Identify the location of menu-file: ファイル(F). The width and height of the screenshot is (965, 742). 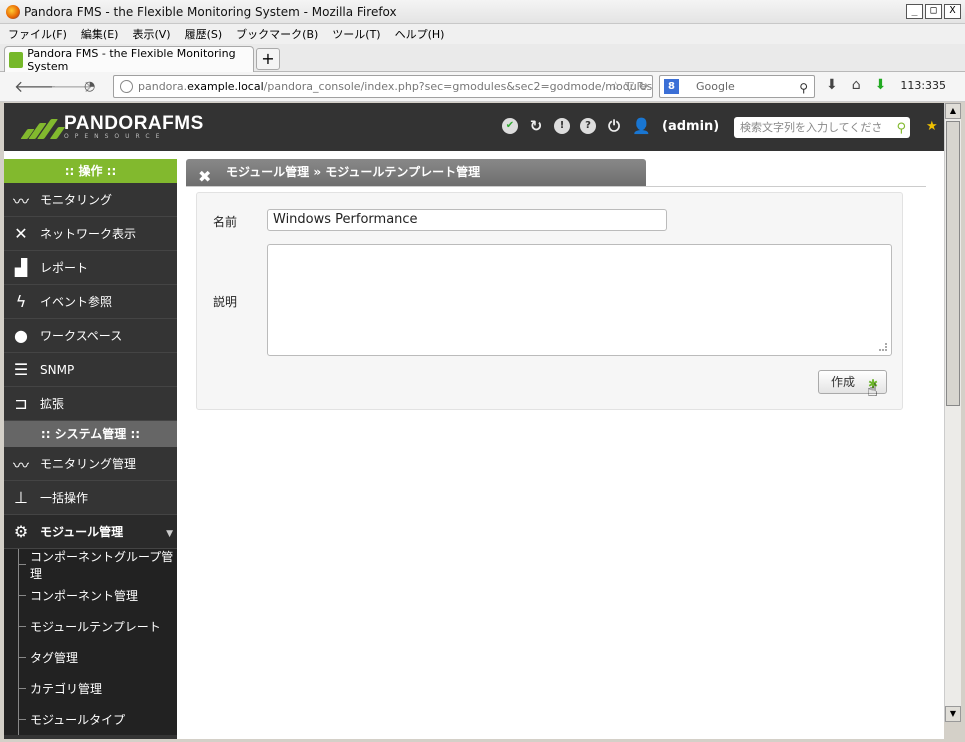
(37, 34).